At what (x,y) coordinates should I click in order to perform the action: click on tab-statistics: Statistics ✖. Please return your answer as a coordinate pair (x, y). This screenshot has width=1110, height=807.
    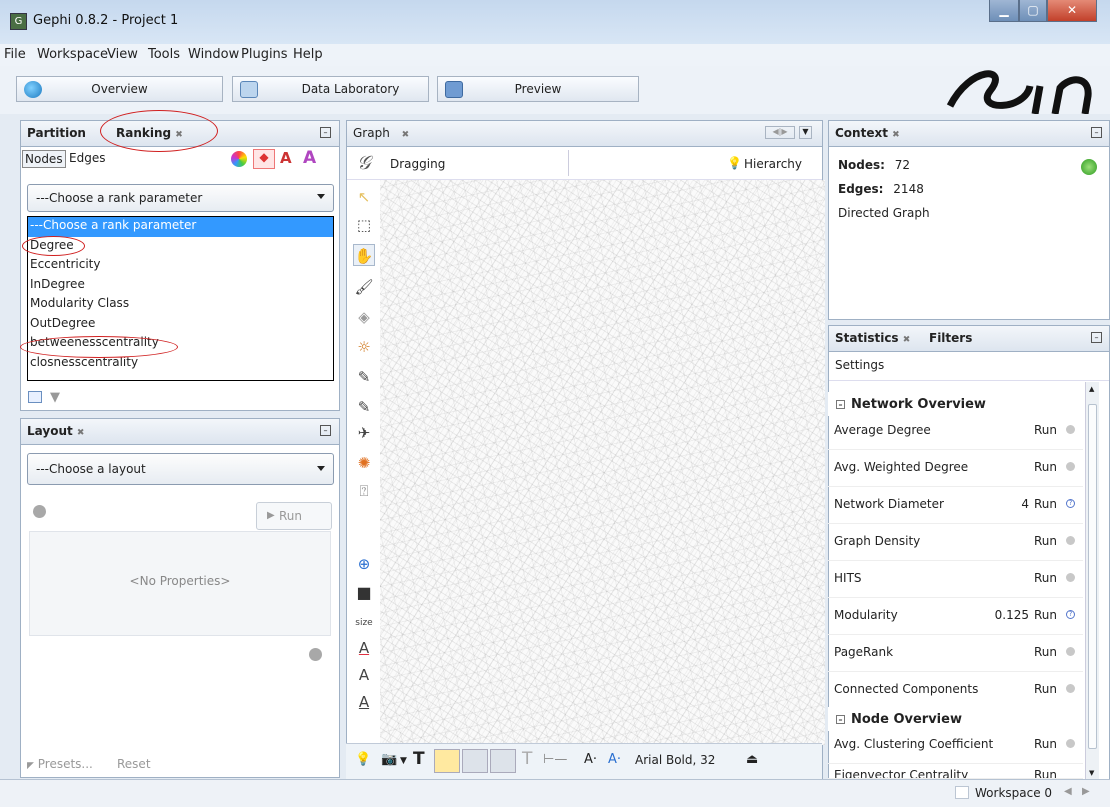
    Looking at the image, I should click on (872, 338).